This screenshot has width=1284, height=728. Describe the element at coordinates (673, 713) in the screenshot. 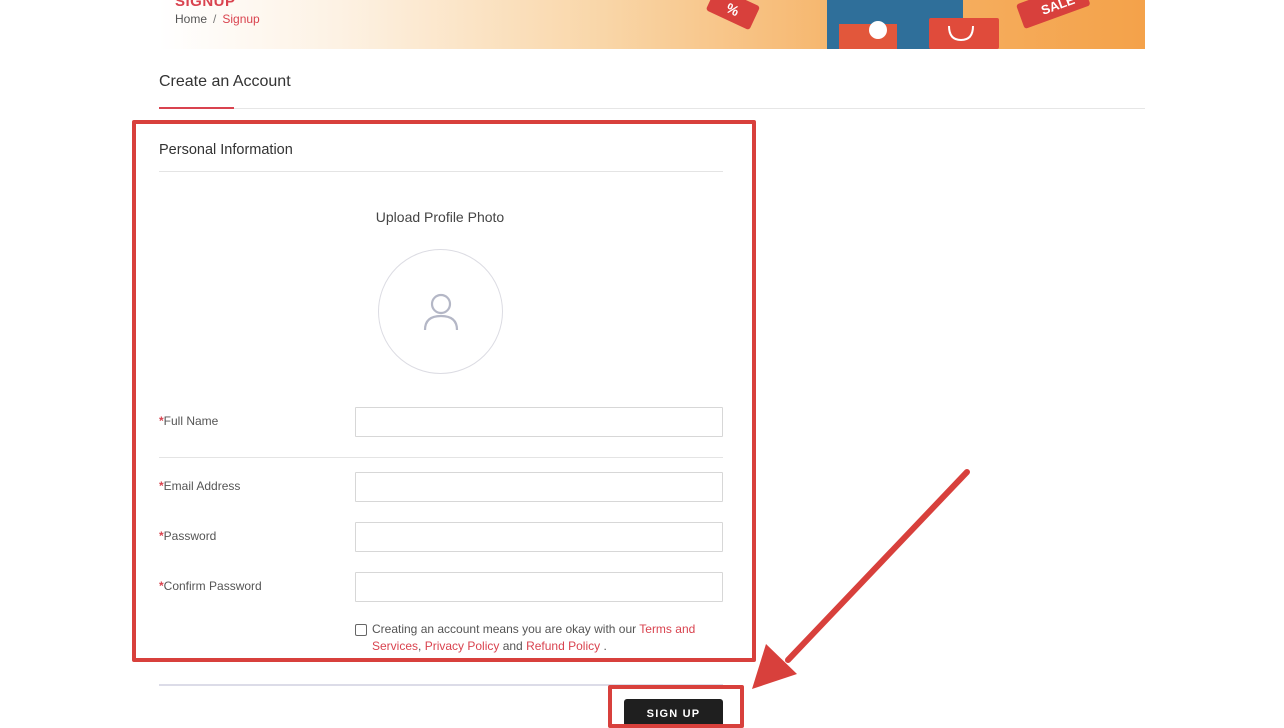

I see `sign-up-button: SIGN UP` at that location.